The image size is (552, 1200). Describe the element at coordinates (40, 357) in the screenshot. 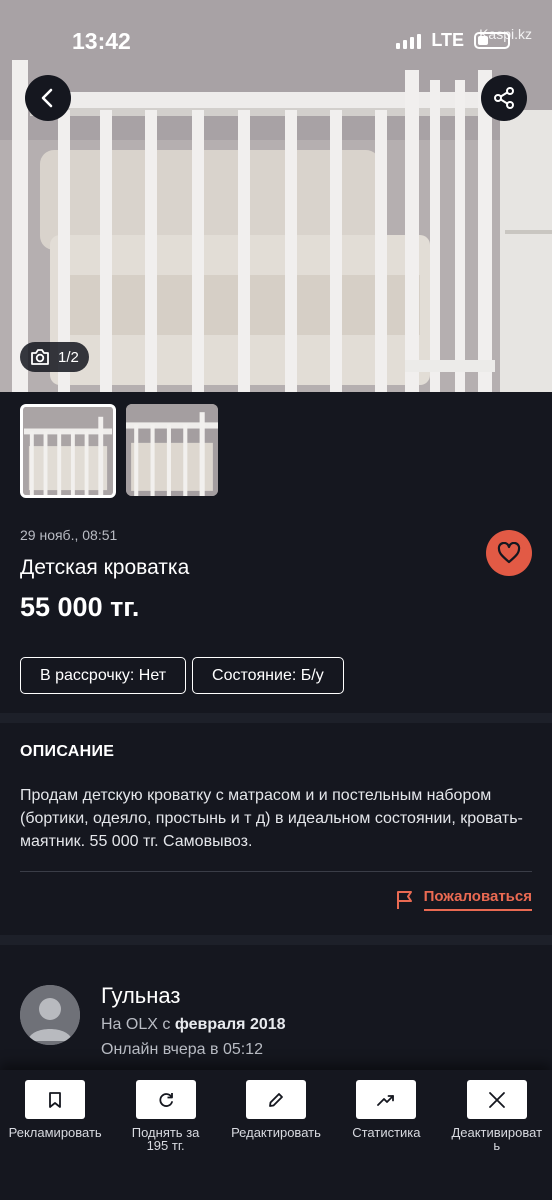

I see `camera-icon` at that location.